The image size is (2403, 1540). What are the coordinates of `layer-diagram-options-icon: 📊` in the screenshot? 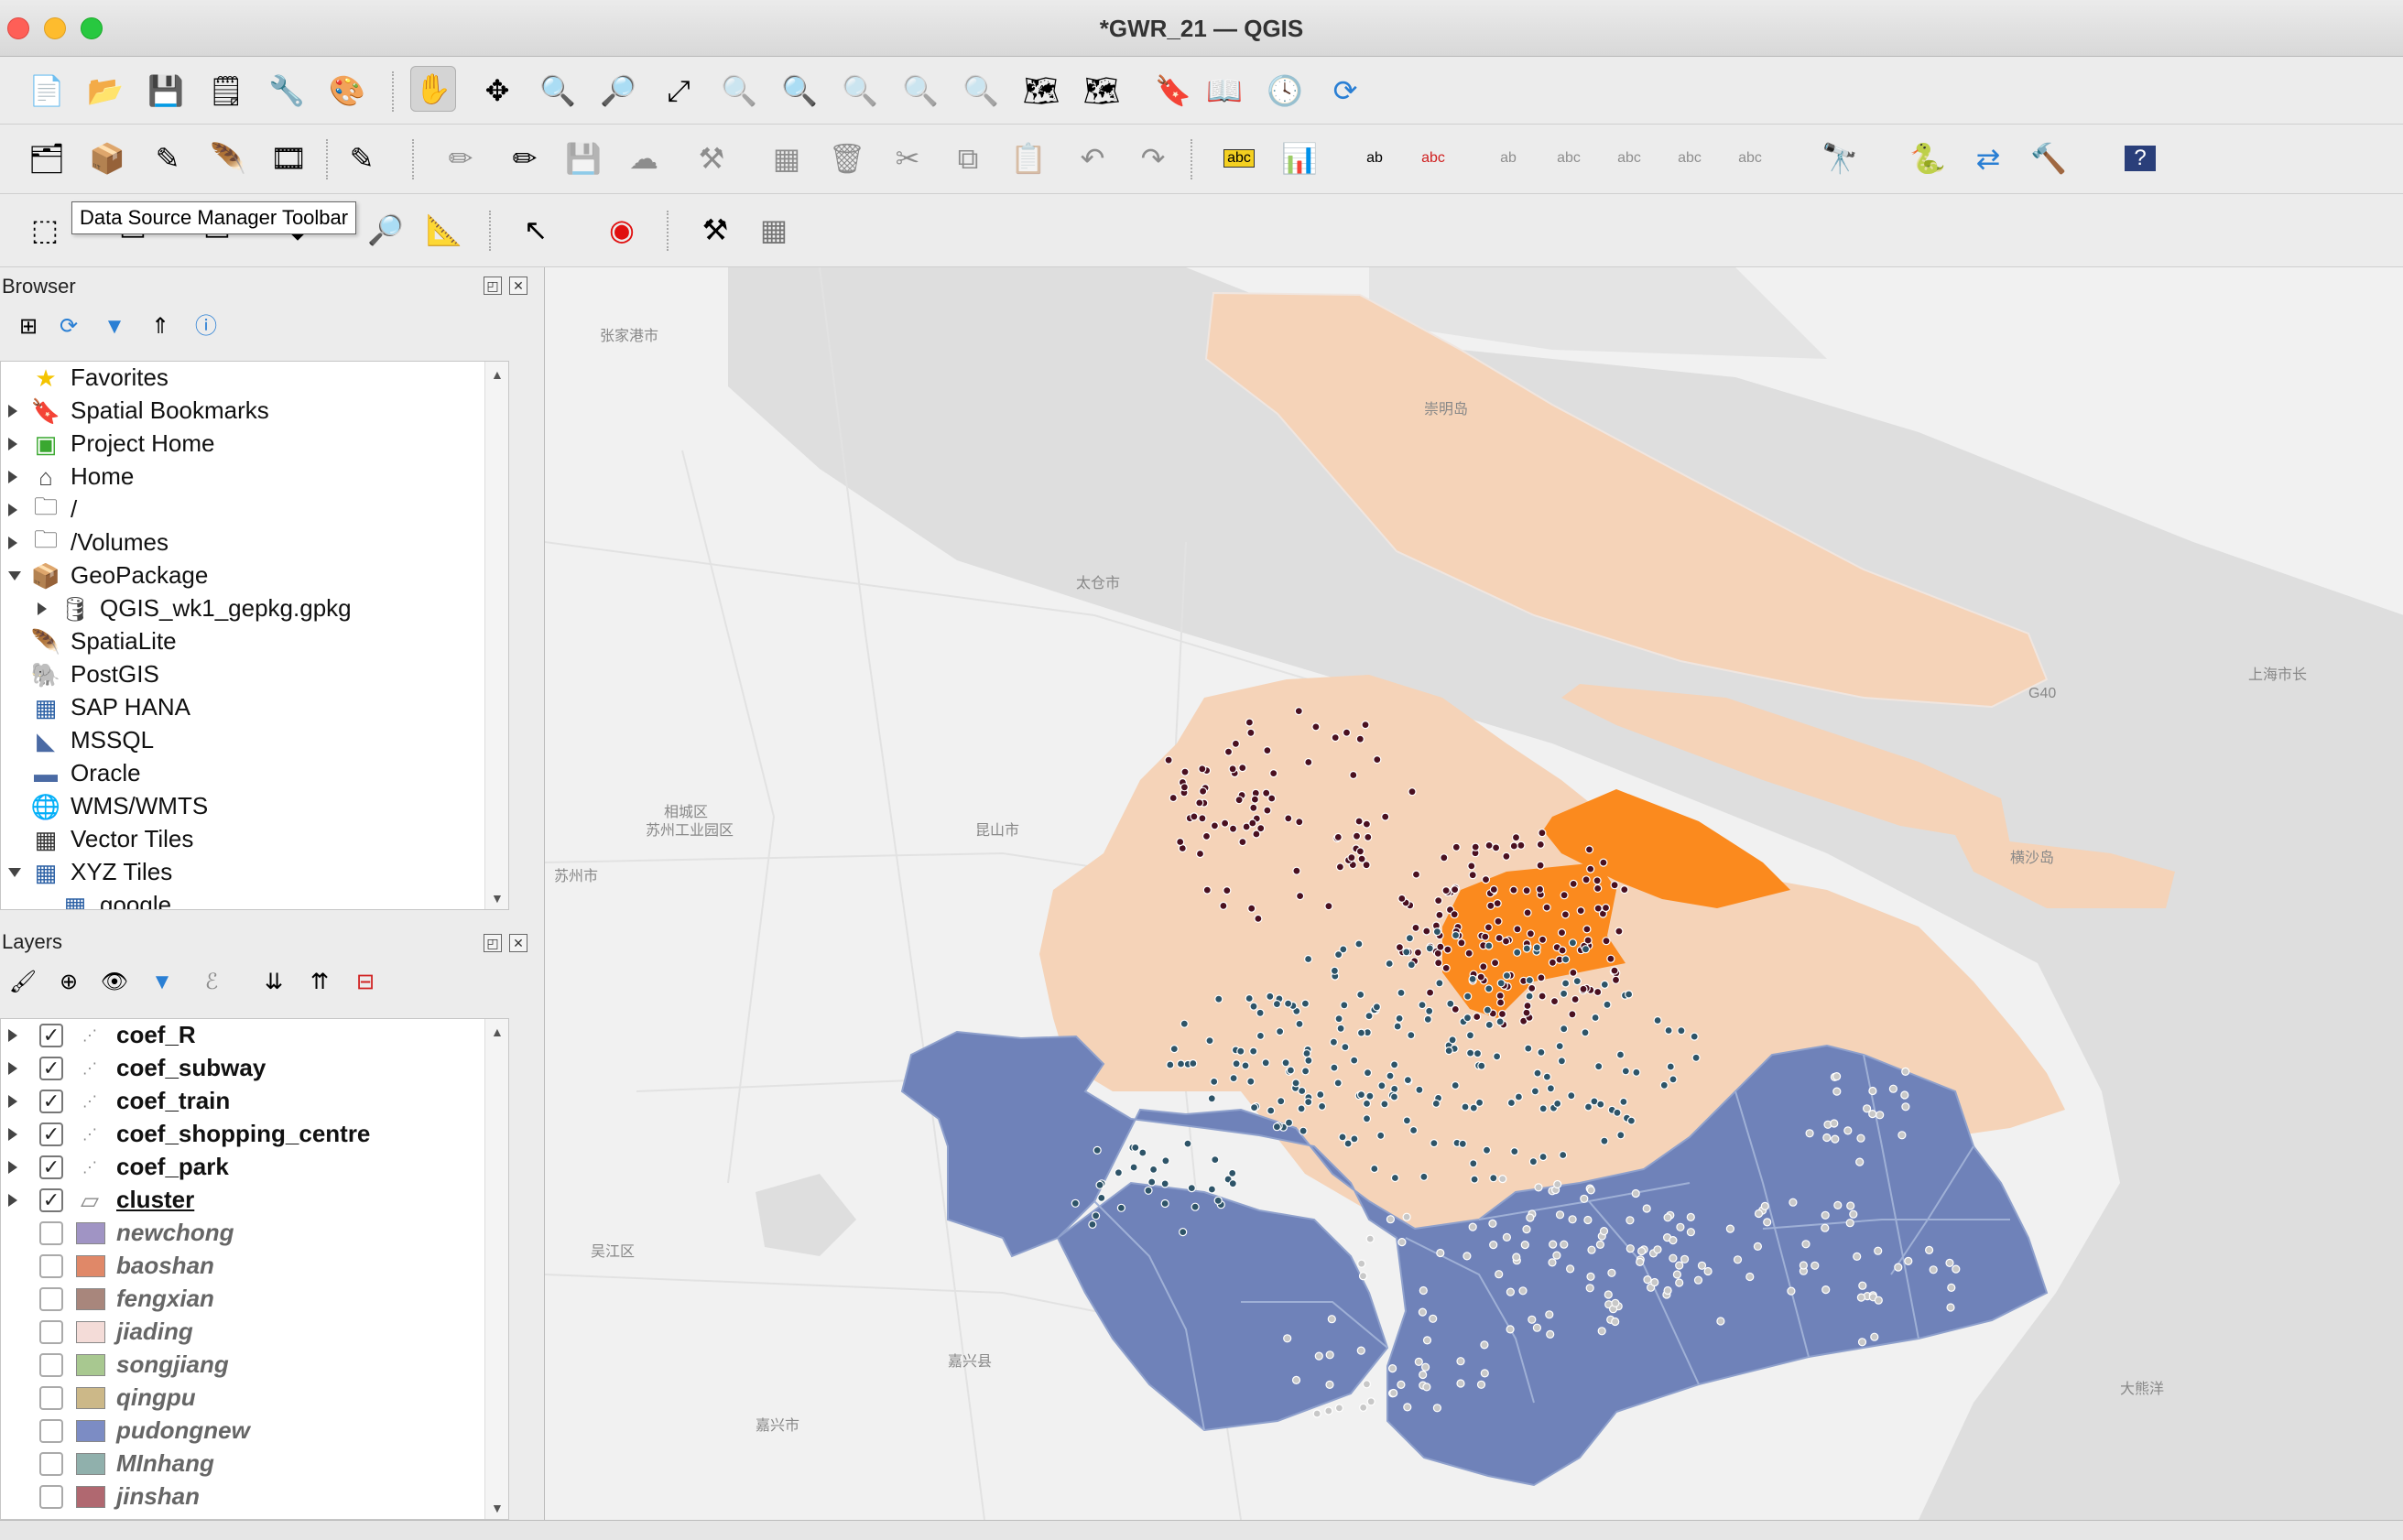 It's located at (1300, 158).